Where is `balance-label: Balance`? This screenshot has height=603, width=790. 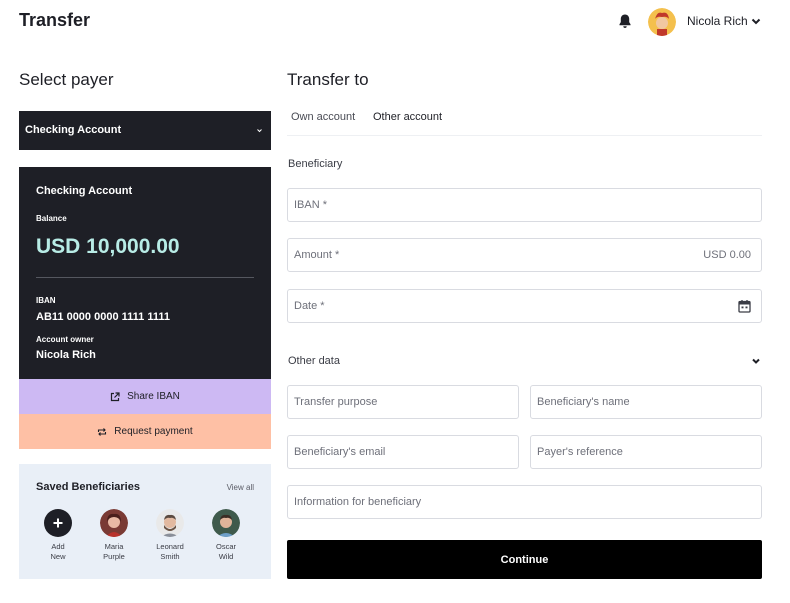
balance-label: Balance is located at coordinates (51, 218).